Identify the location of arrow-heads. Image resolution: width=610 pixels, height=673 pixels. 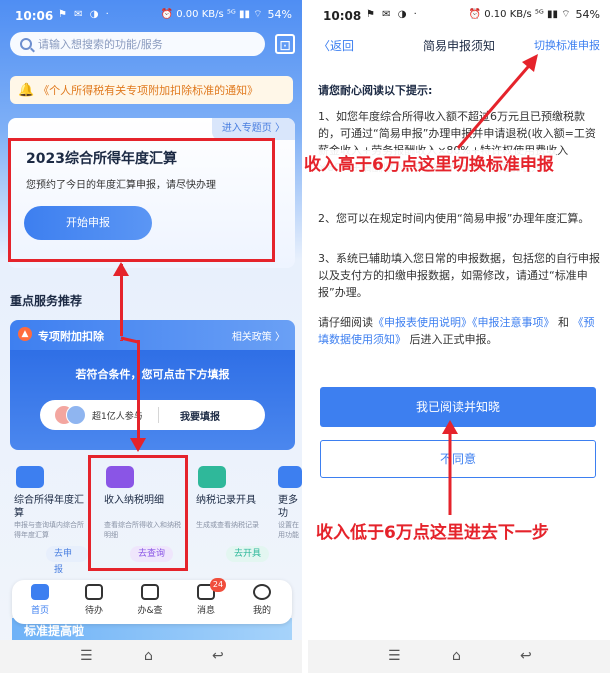
(129, 357).